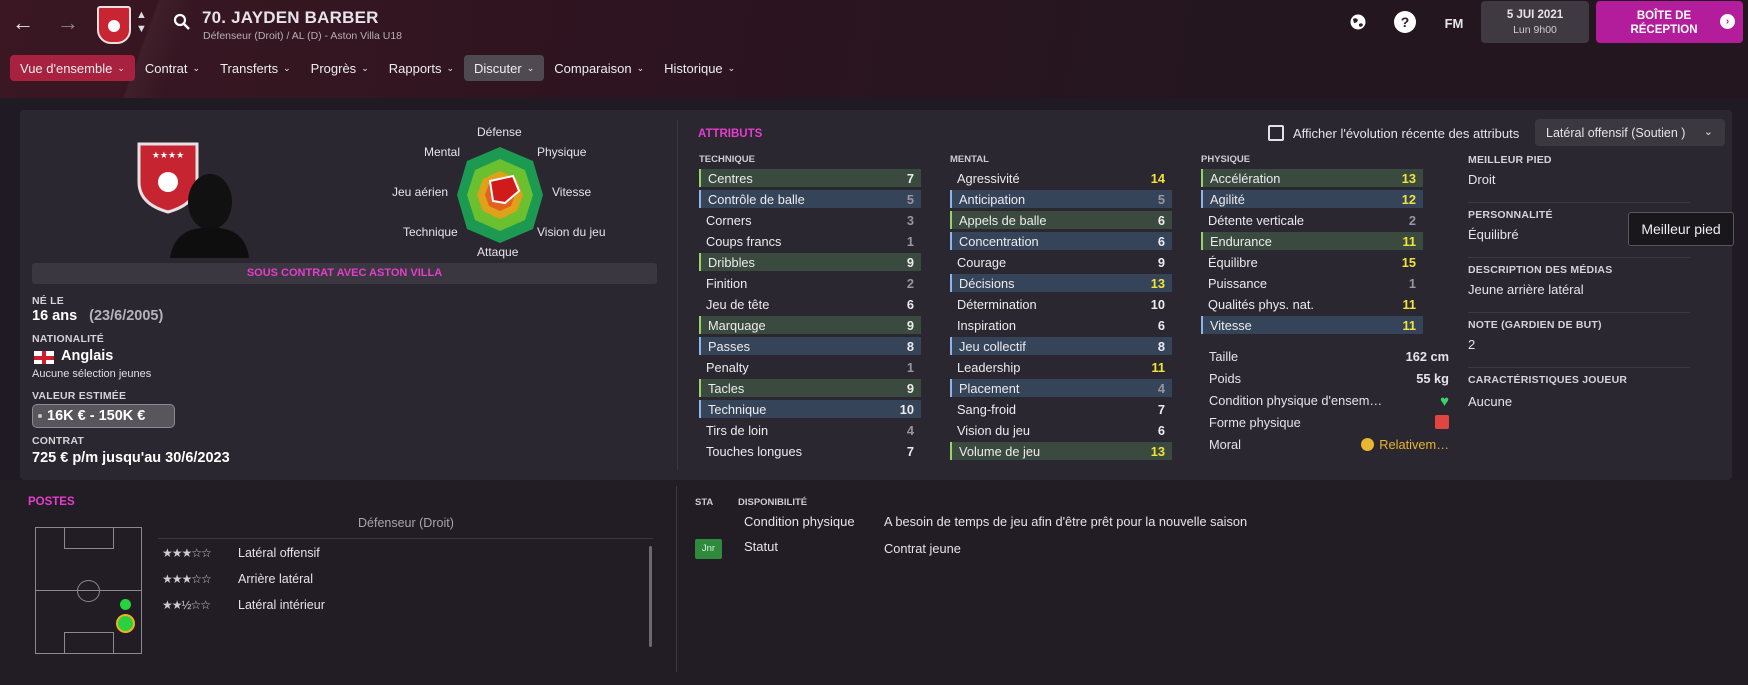  Describe the element at coordinates (172, 68) in the screenshot. I see `tab-contract: Contrat ⌄` at that location.